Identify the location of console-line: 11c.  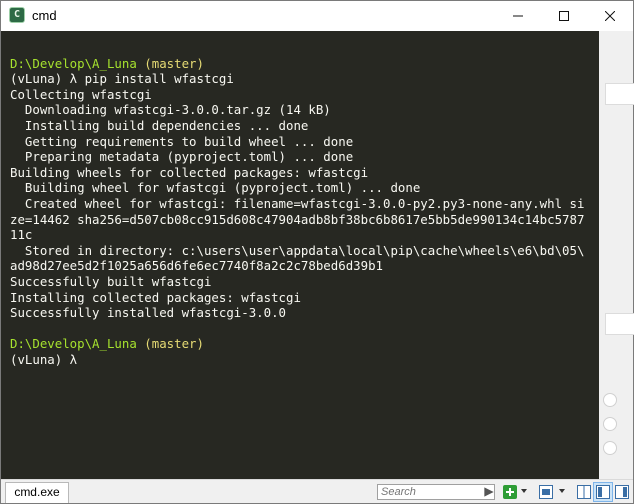
(21, 235).